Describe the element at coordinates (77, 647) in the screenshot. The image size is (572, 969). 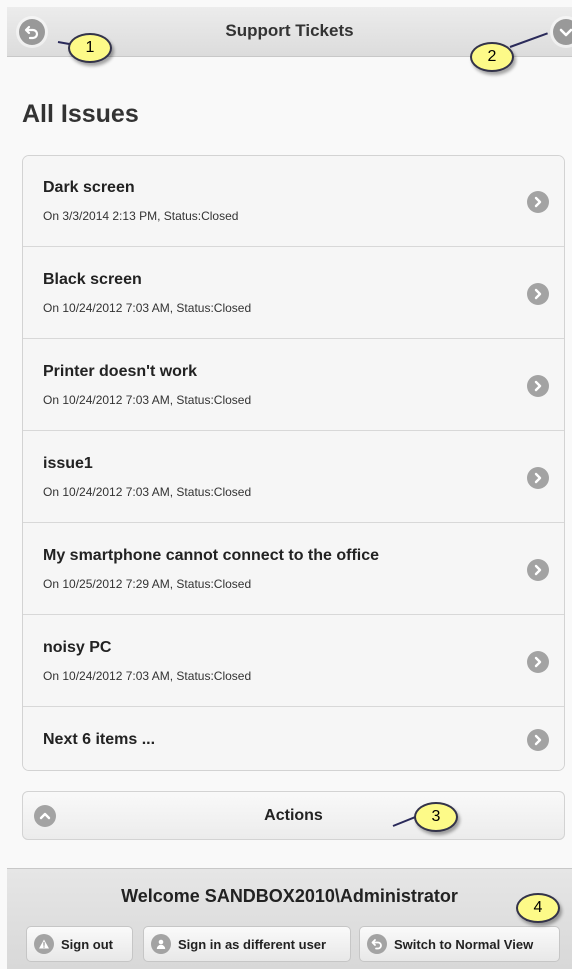
I see `item-title: noisy PC` at that location.